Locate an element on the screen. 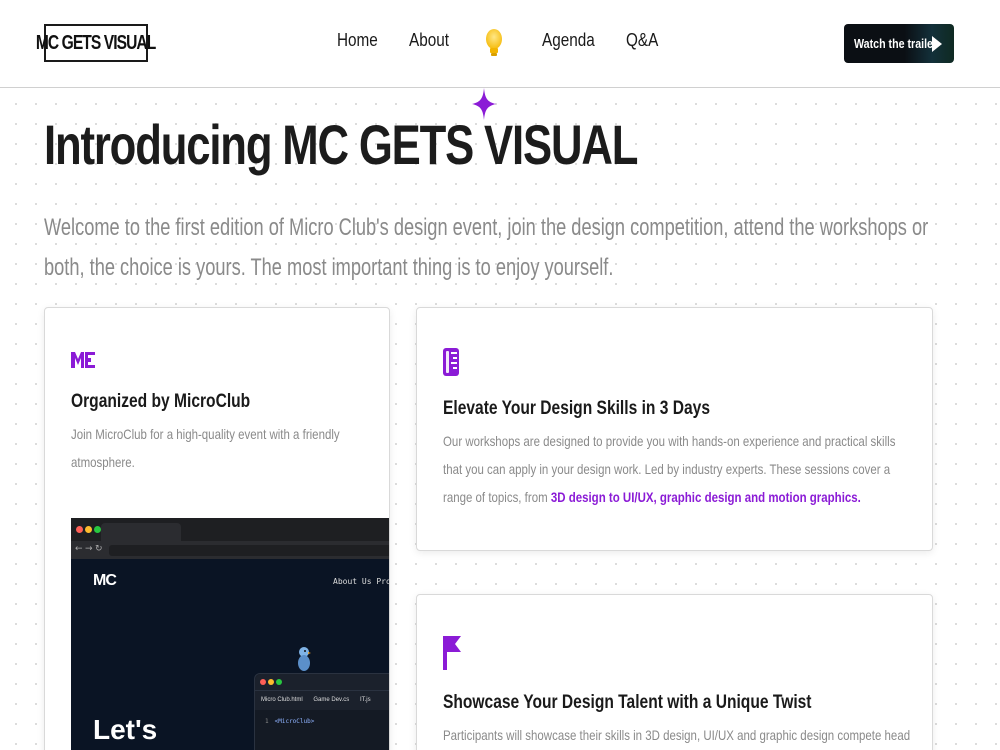 The width and height of the screenshot is (1000, 750). nav-qa: Q&A is located at coordinates (645, 40).